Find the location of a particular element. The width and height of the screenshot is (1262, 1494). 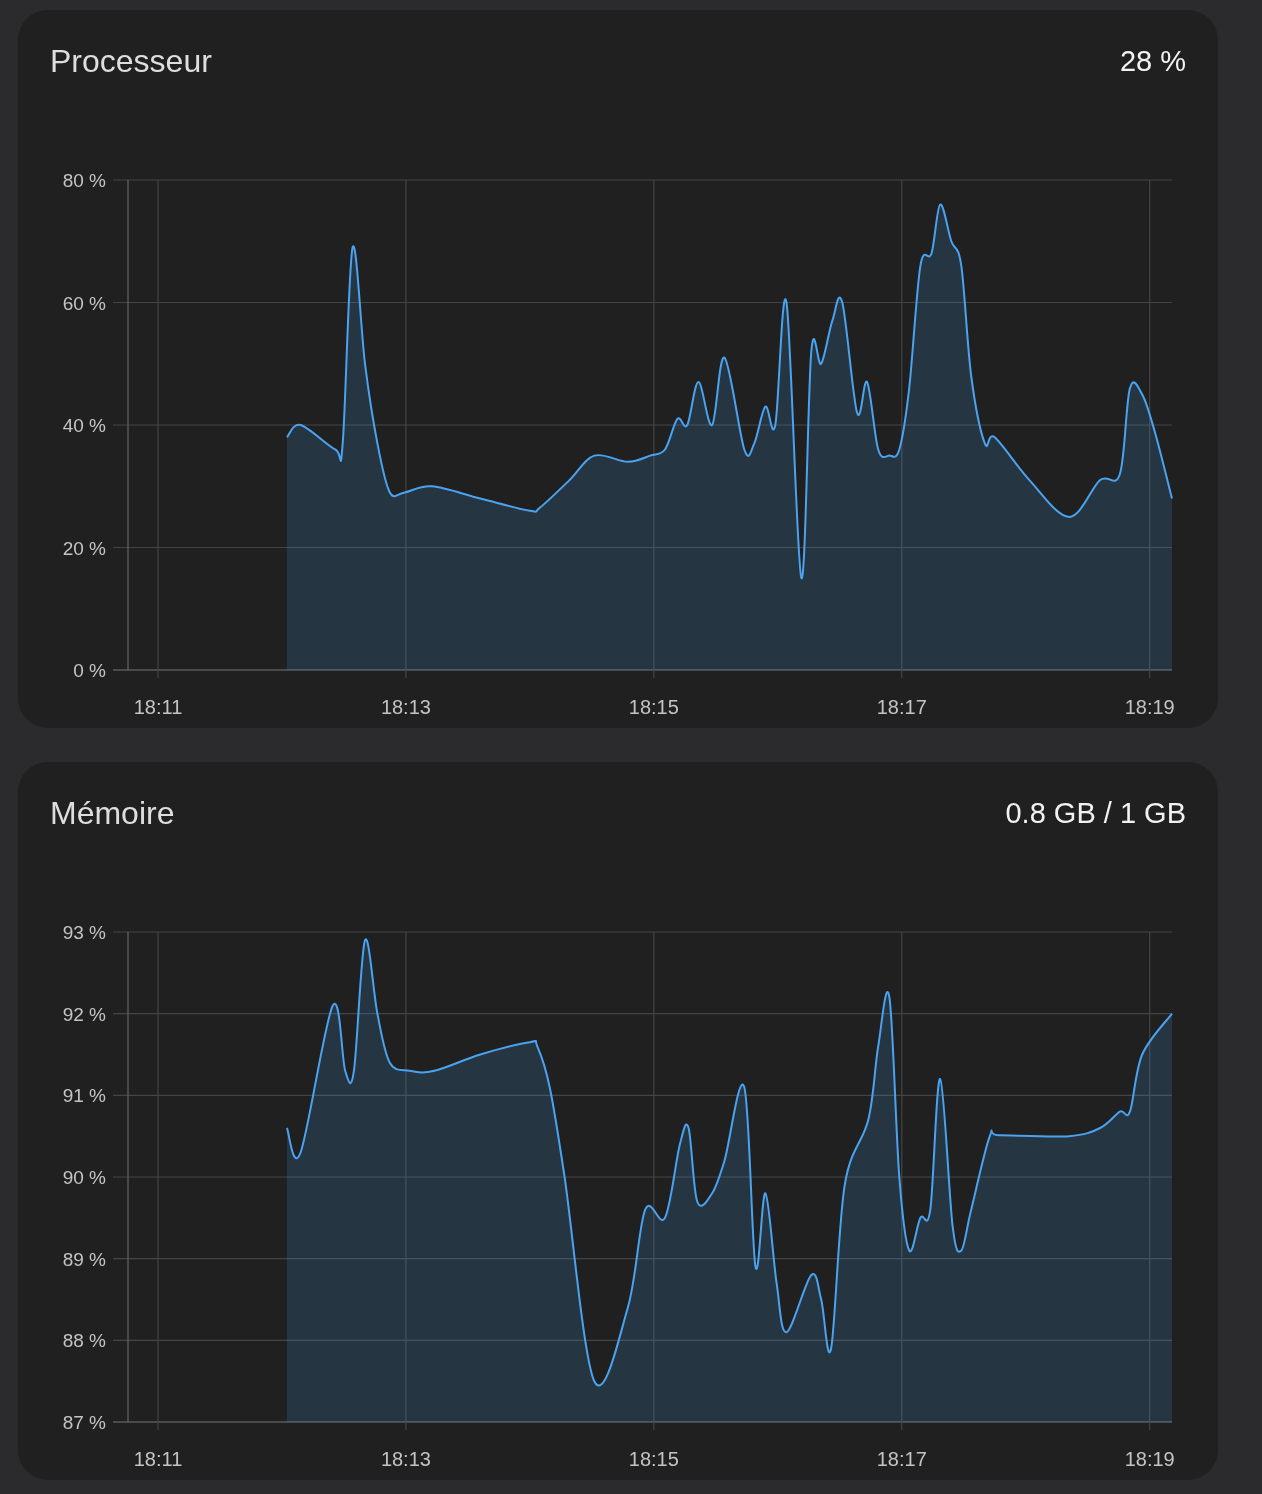

y-axis-label: 0 % is located at coordinates (89, 671).